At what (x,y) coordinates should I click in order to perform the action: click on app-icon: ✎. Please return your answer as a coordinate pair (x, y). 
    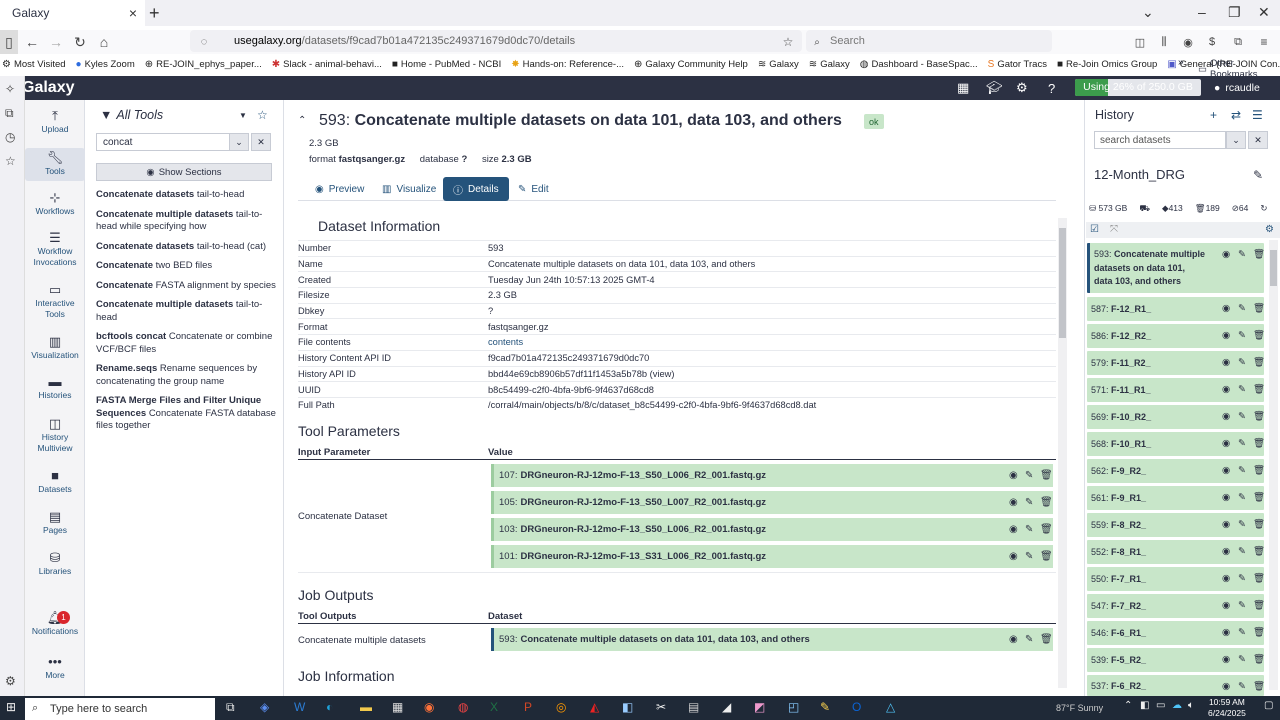
    Looking at the image, I should click on (825, 707).